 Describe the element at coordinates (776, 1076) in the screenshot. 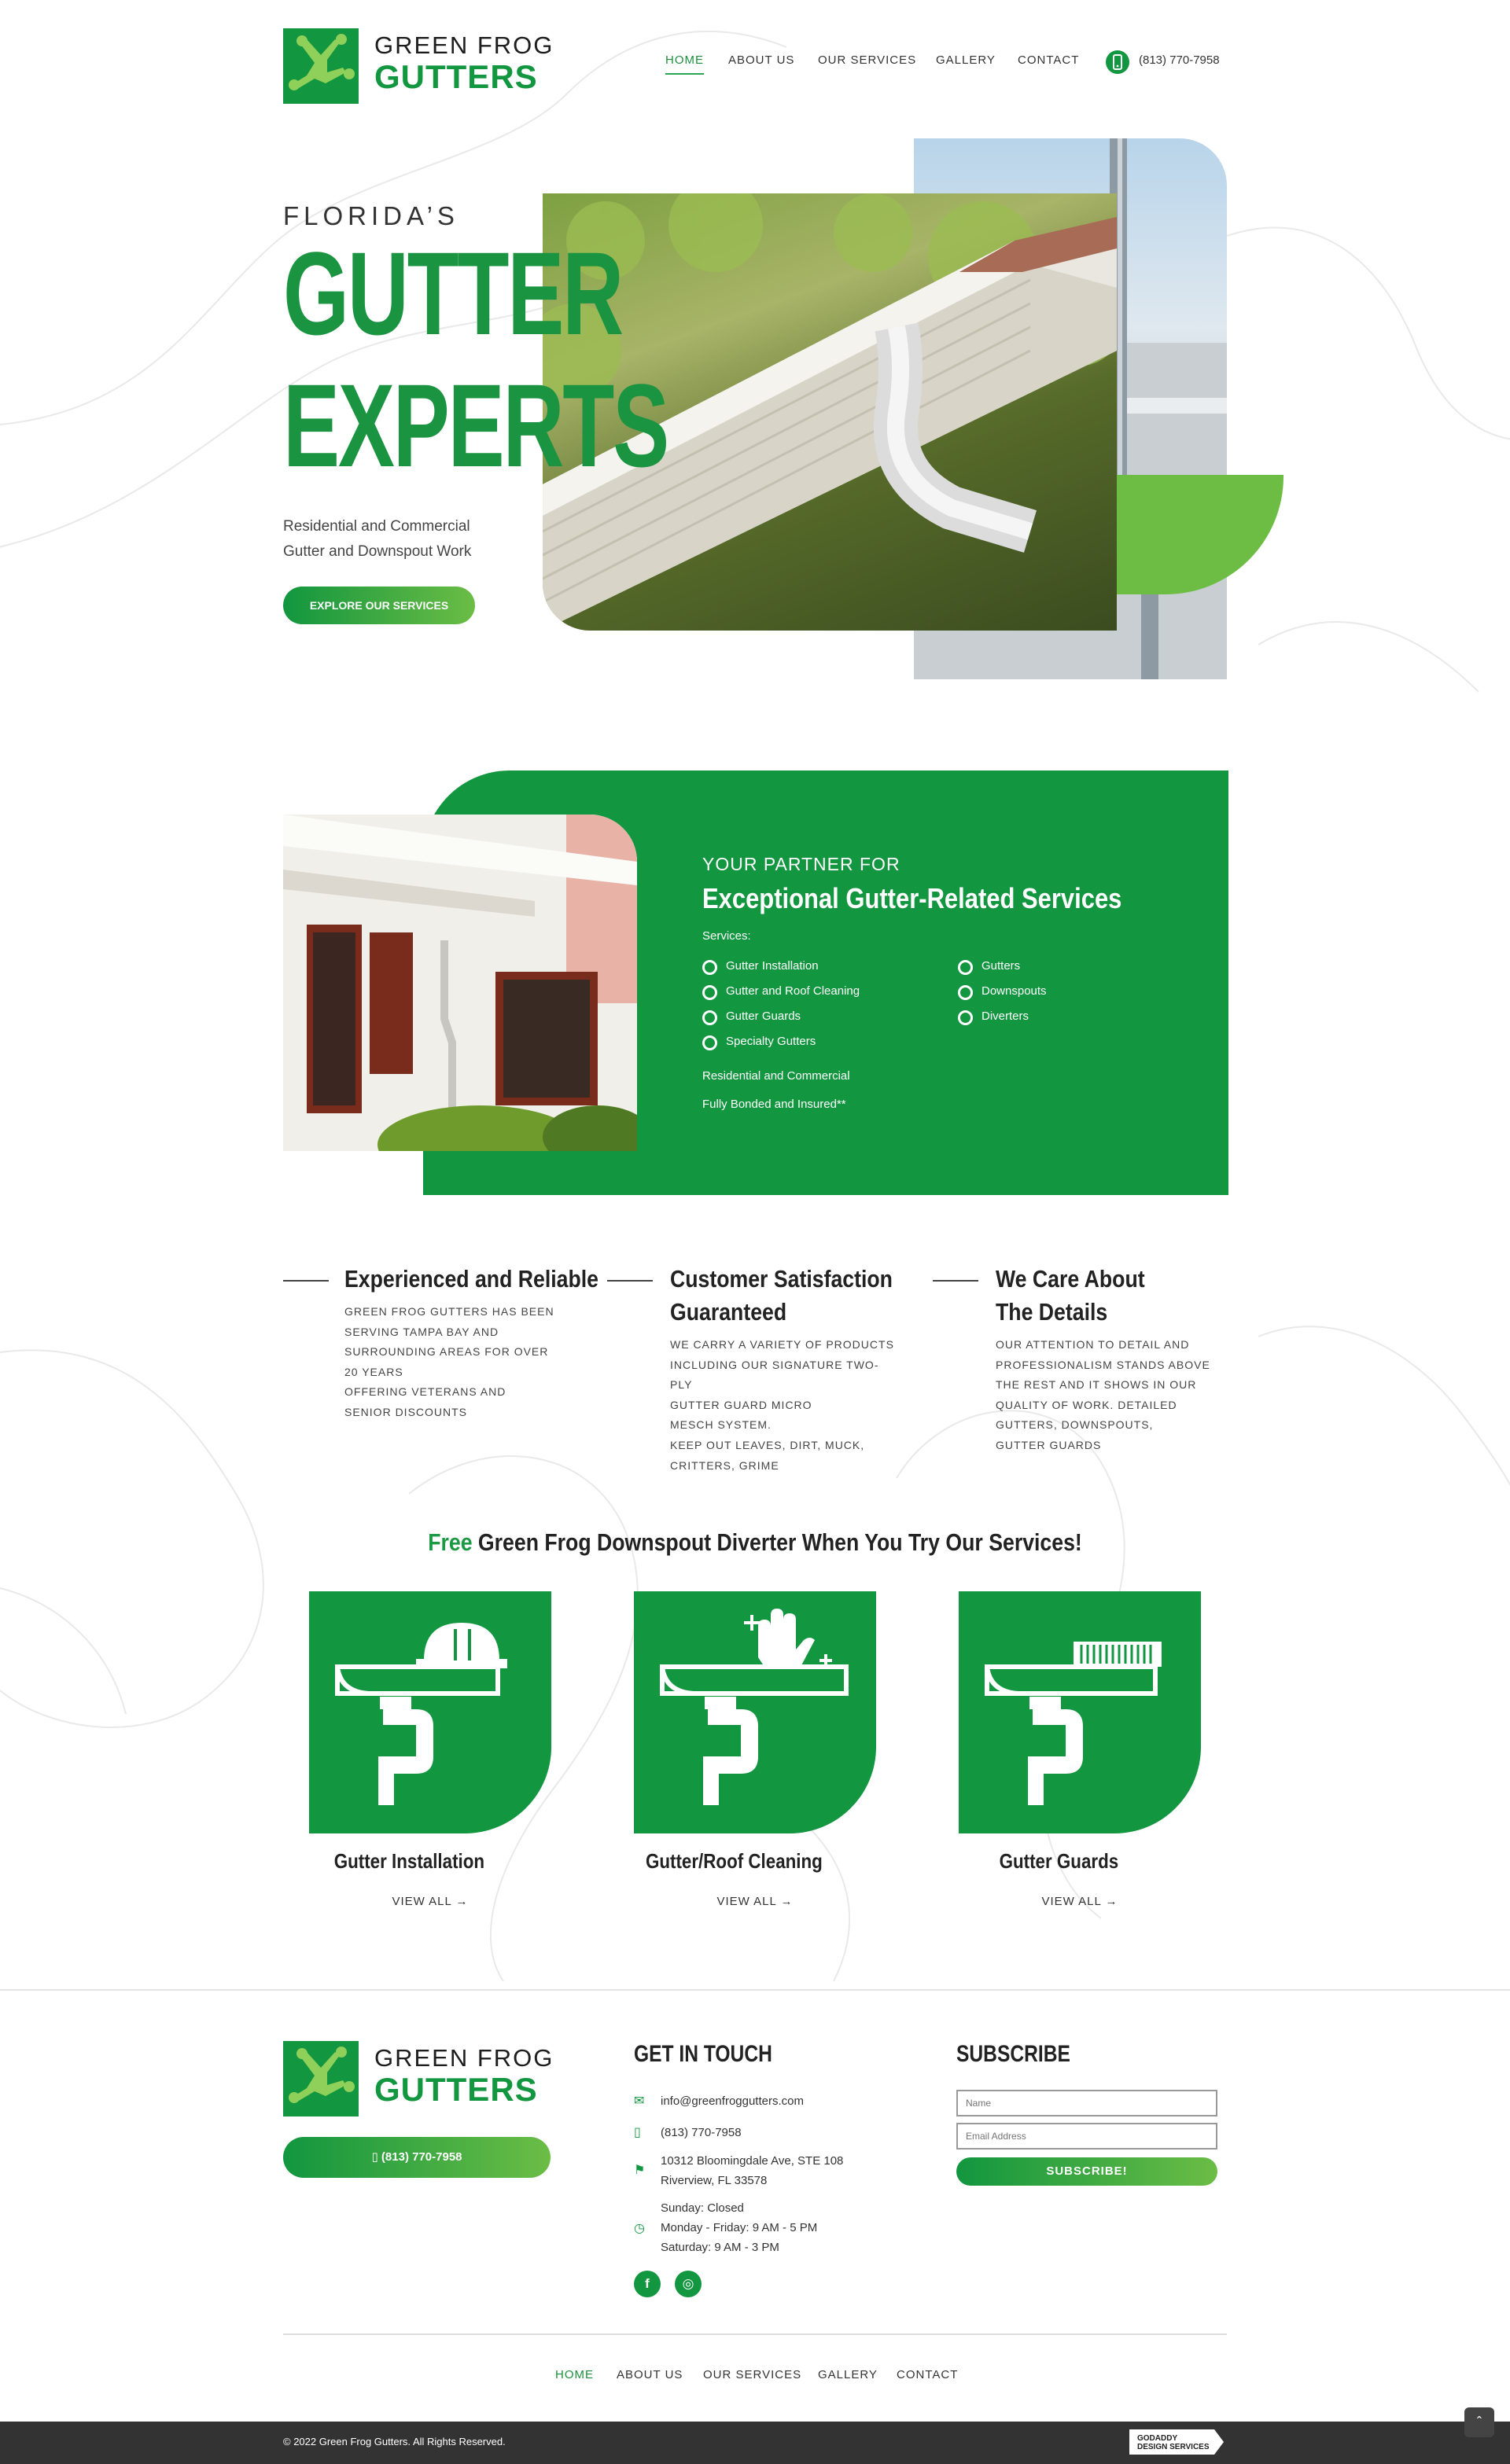

I see `partner-note-residential: Residential and Commercial` at that location.